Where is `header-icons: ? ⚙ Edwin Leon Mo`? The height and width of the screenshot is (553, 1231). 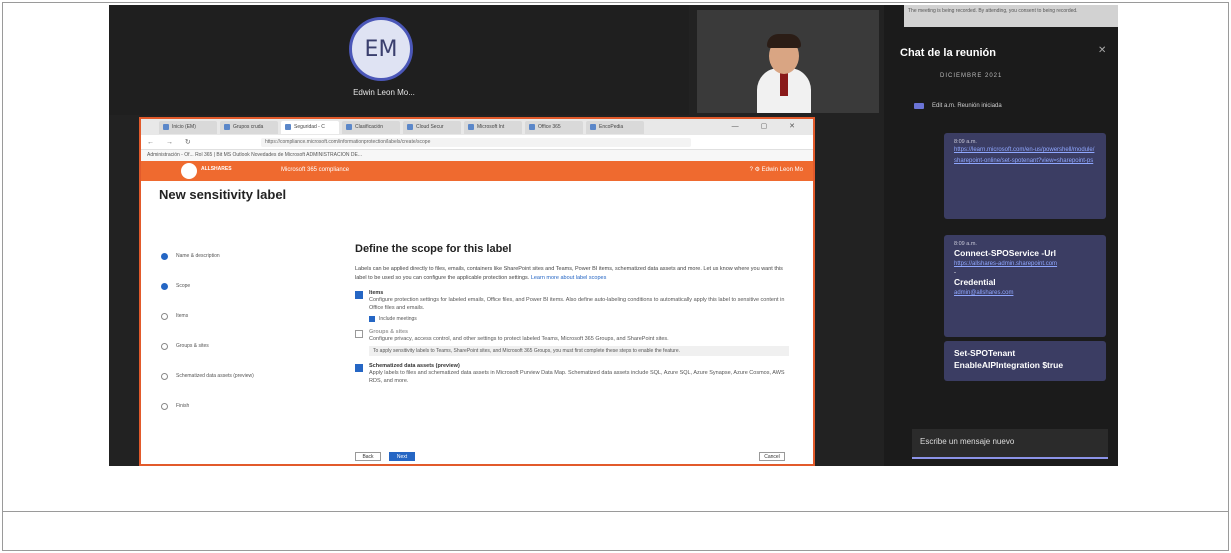 header-icons: ? ⚙ Edwin Leon Mo is located at coordinates (776, 169).